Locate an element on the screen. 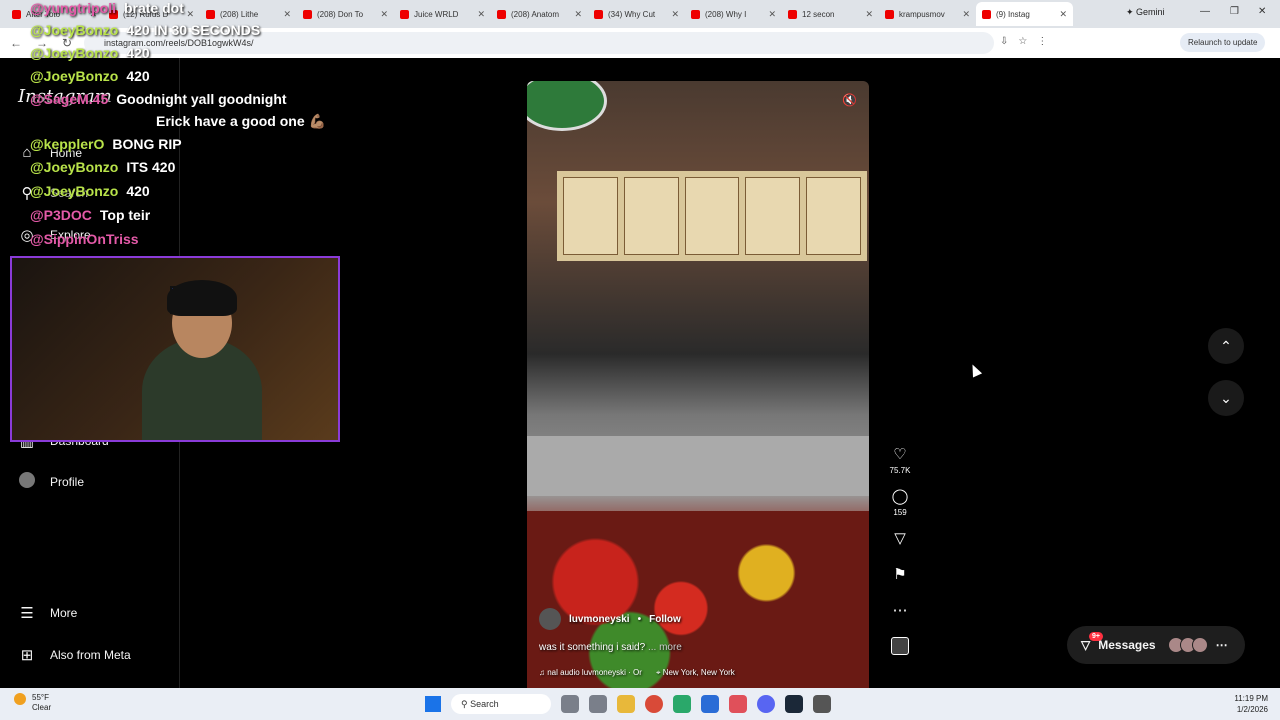 The image size is (1280, 720). like-count: 75.7K is located at coordinates (900, 470).